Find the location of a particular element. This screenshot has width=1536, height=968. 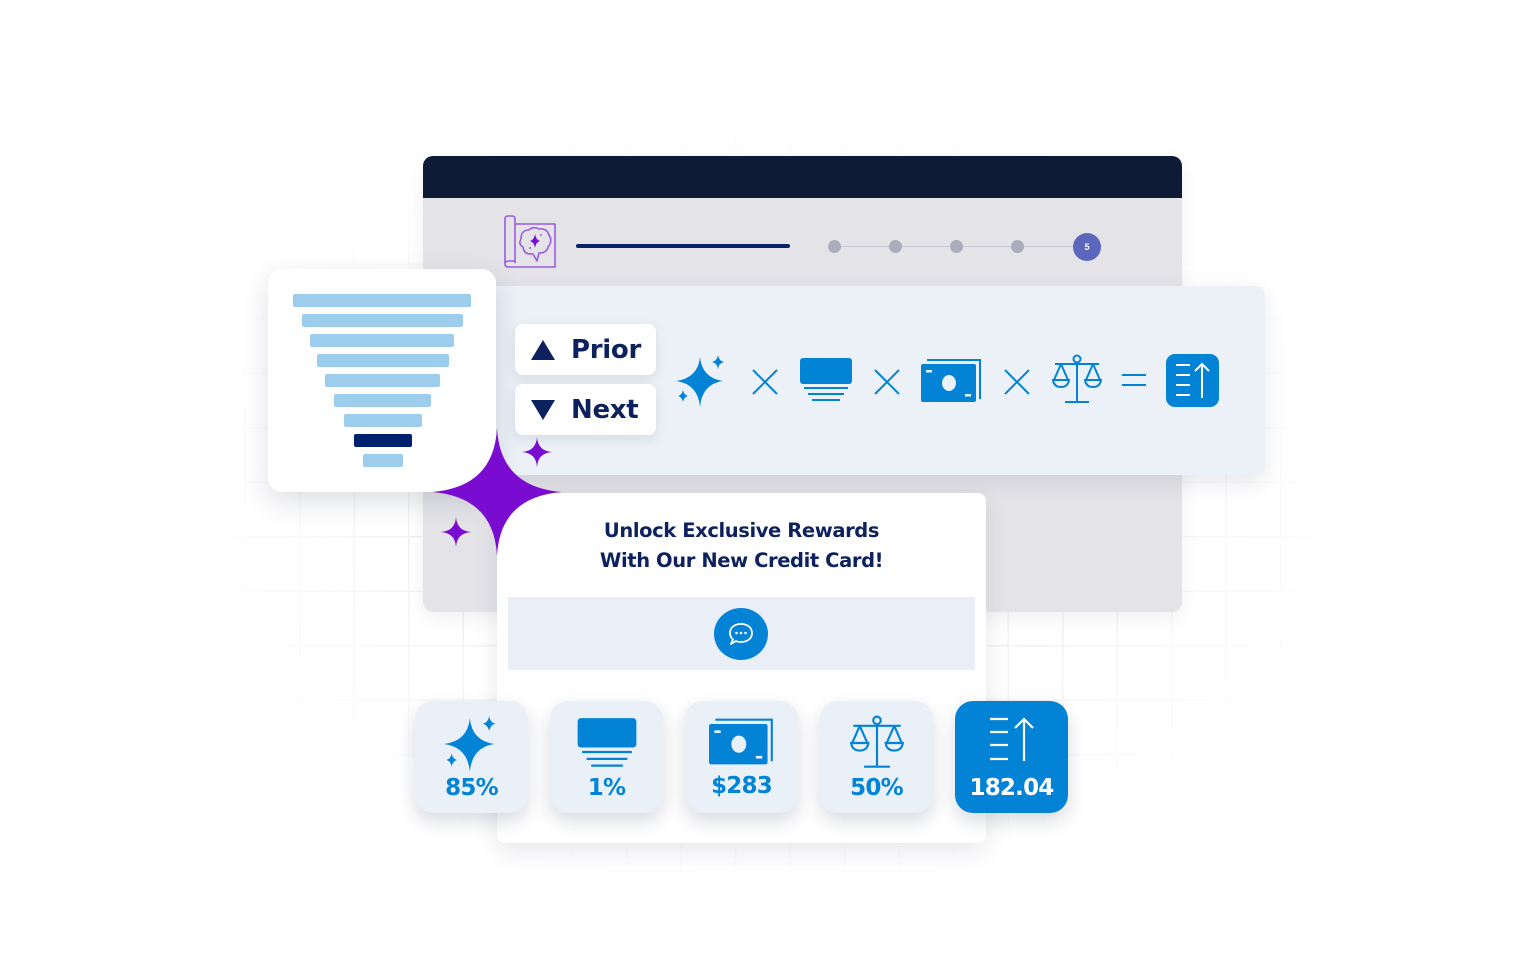

metric-tile-scale: 50% is located at coordinates (876, 757).